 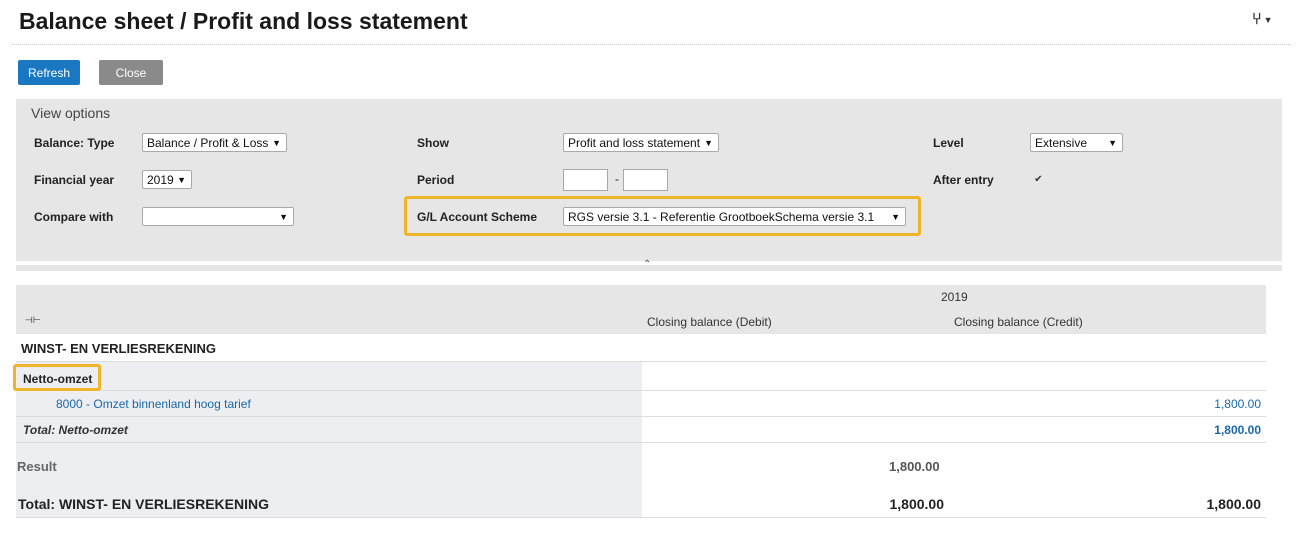 What do you see at coordinates (49, 72) in the screenshot?
I see `refresh-button: Refresh` at bounding box center [49, 72].